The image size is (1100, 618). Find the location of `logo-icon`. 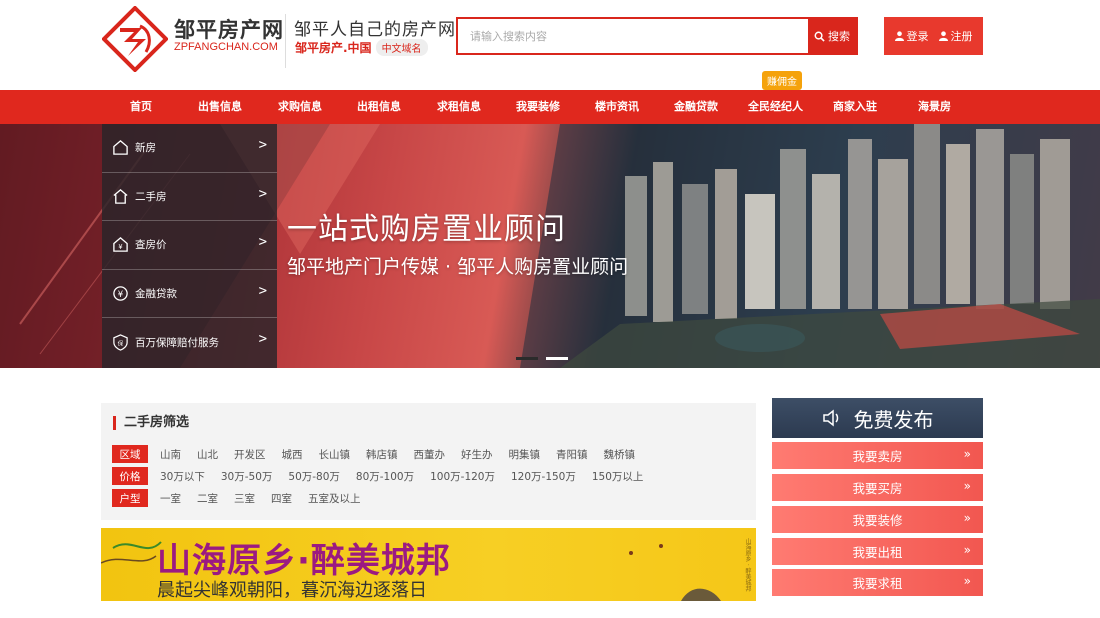

logo-icon is located at coordinates (135, 39).